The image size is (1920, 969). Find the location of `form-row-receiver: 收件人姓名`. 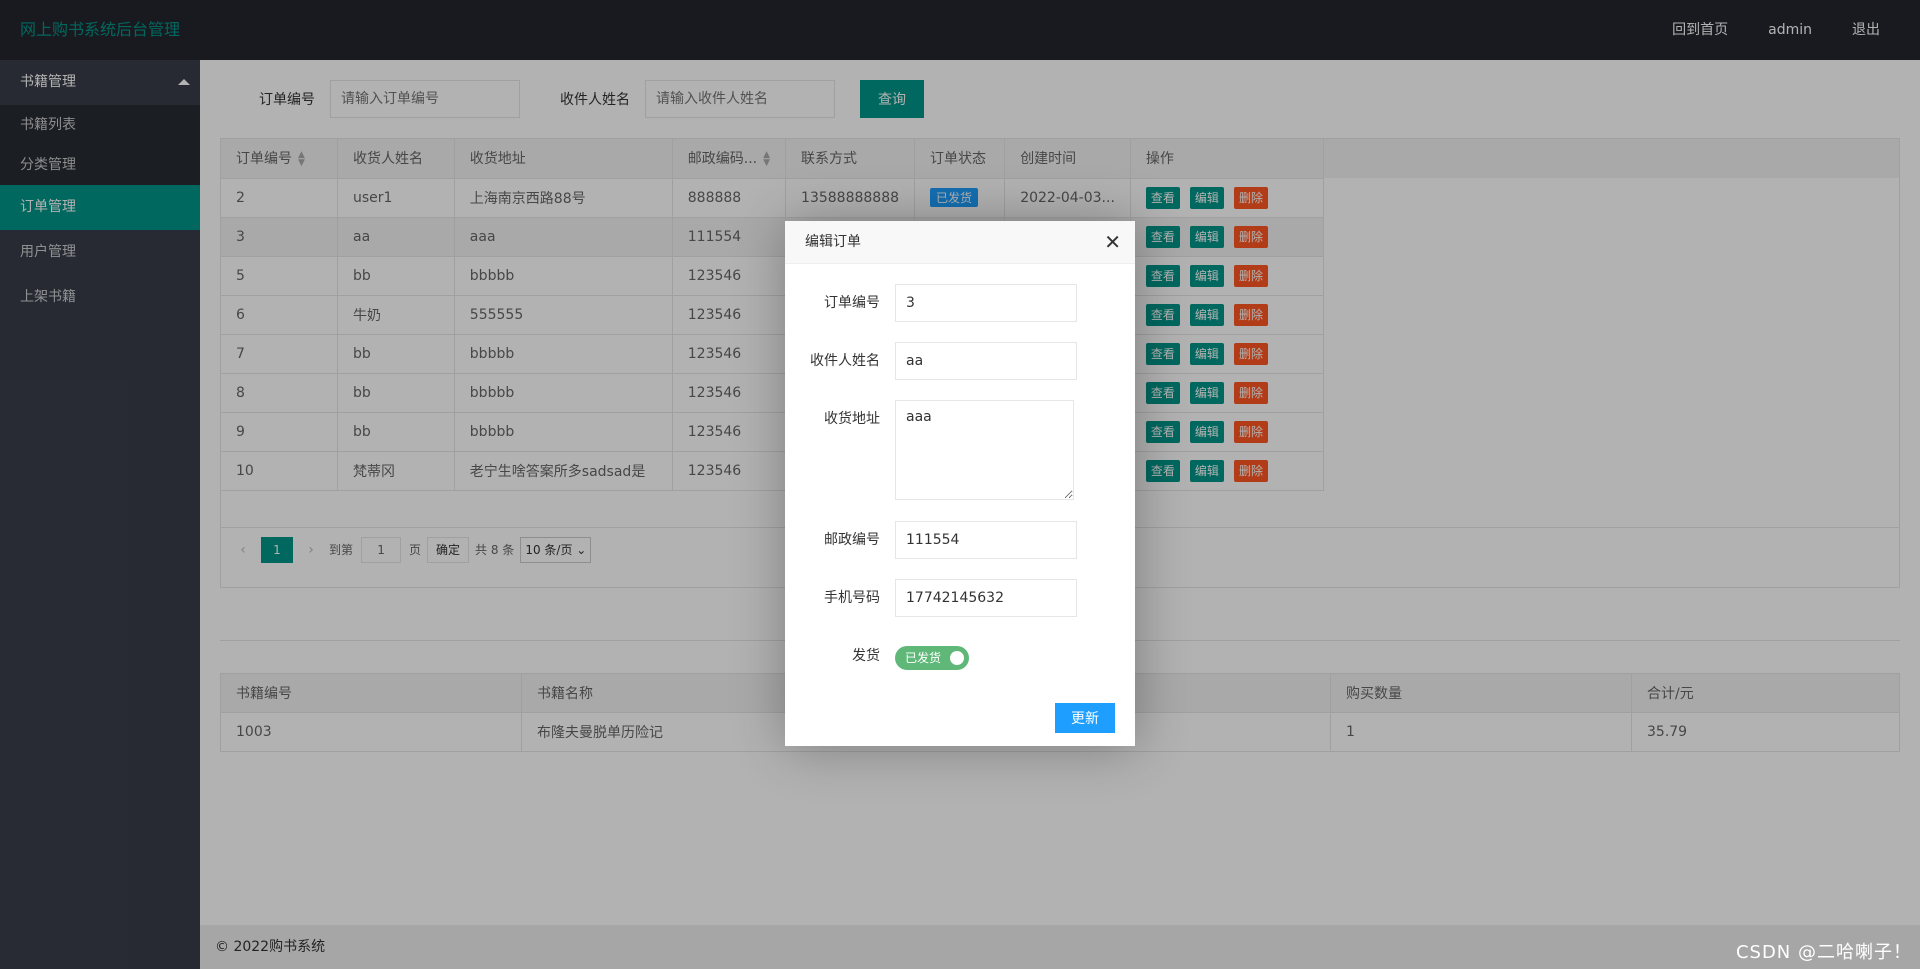

form-row-receiver: 收件人姓名 is located at coordinates (960, 361).